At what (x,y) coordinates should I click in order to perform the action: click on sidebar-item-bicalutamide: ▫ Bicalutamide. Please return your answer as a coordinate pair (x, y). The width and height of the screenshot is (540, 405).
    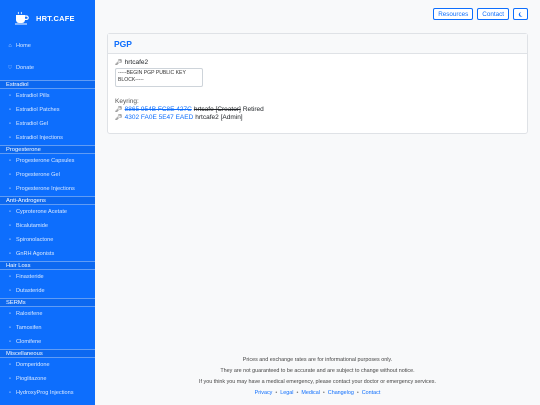
    Looking at the image, I should click on (47, 226).